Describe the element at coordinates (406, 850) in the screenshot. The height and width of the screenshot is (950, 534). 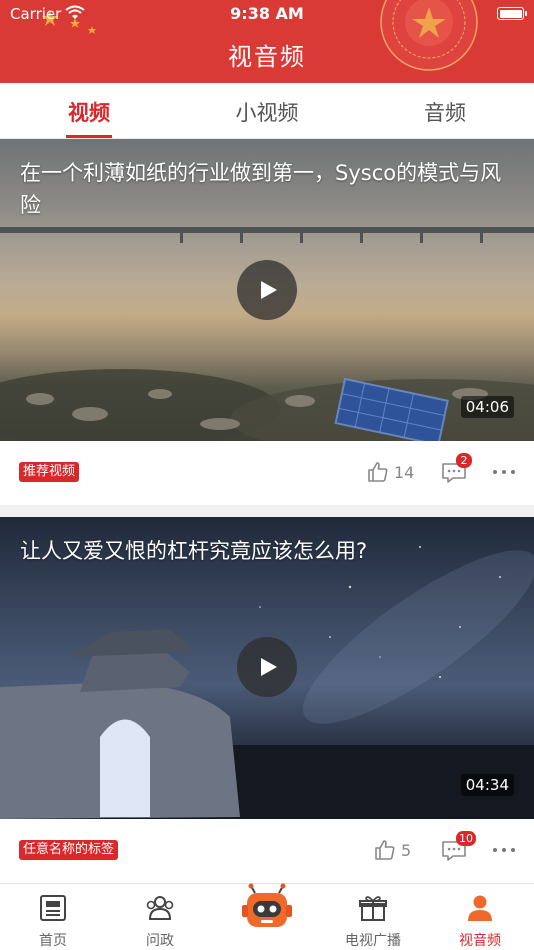
I see `like-count: 5` at that location.